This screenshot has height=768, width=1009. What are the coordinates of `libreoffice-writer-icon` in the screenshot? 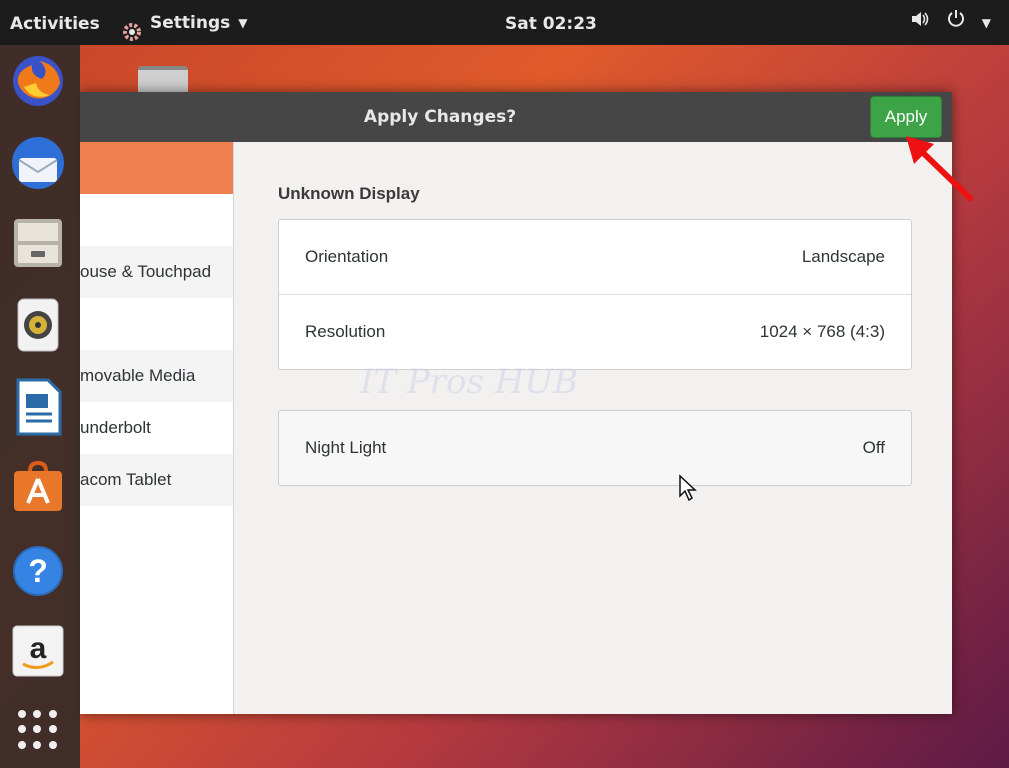 It's located at (38, 407).